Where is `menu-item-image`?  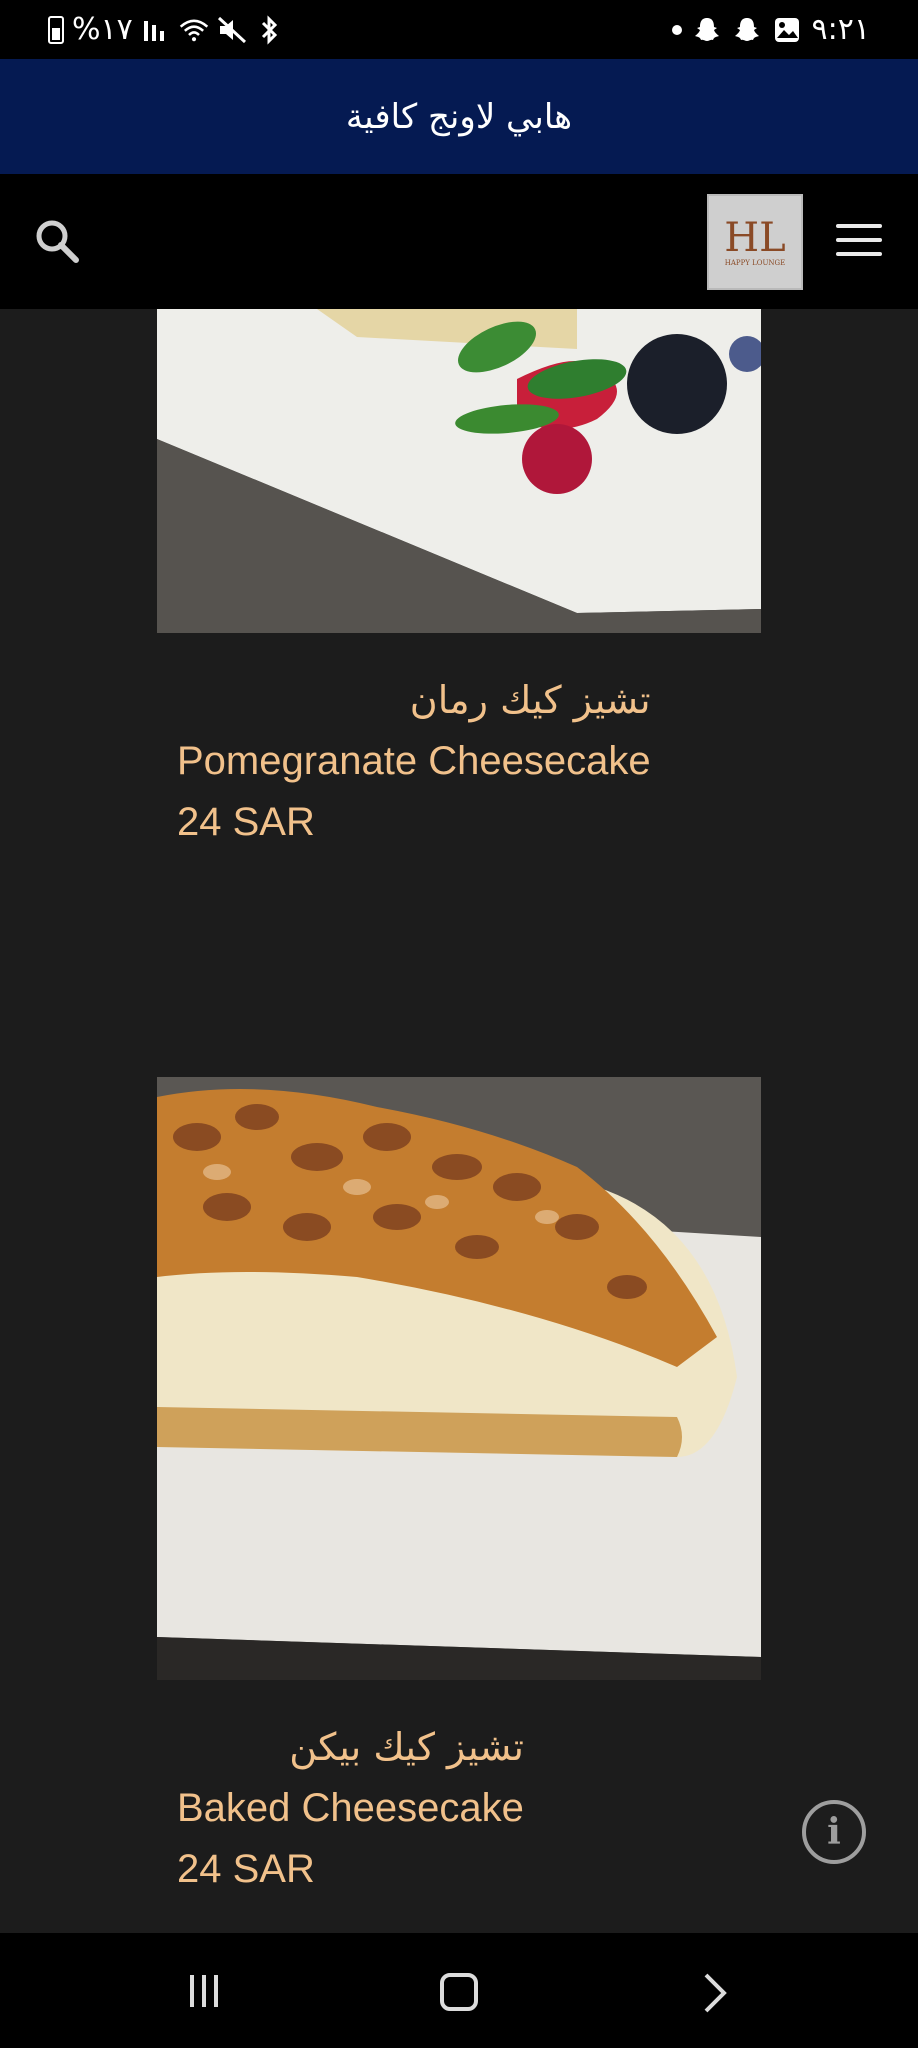 menu-item-image is located at coordinates (459, 471).